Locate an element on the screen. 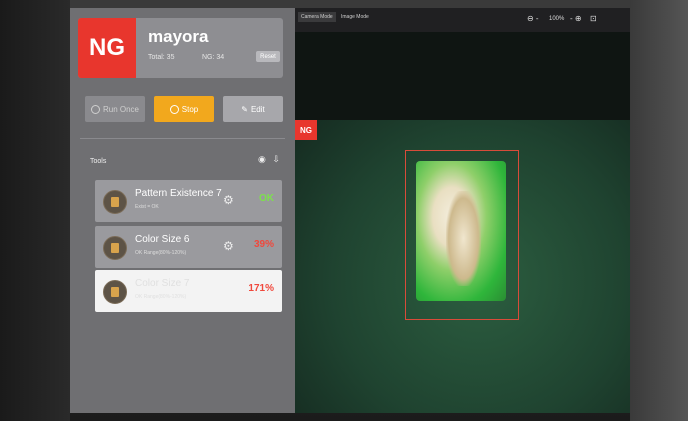  total-count: Total: 35 is located at coordinates (161, 57).